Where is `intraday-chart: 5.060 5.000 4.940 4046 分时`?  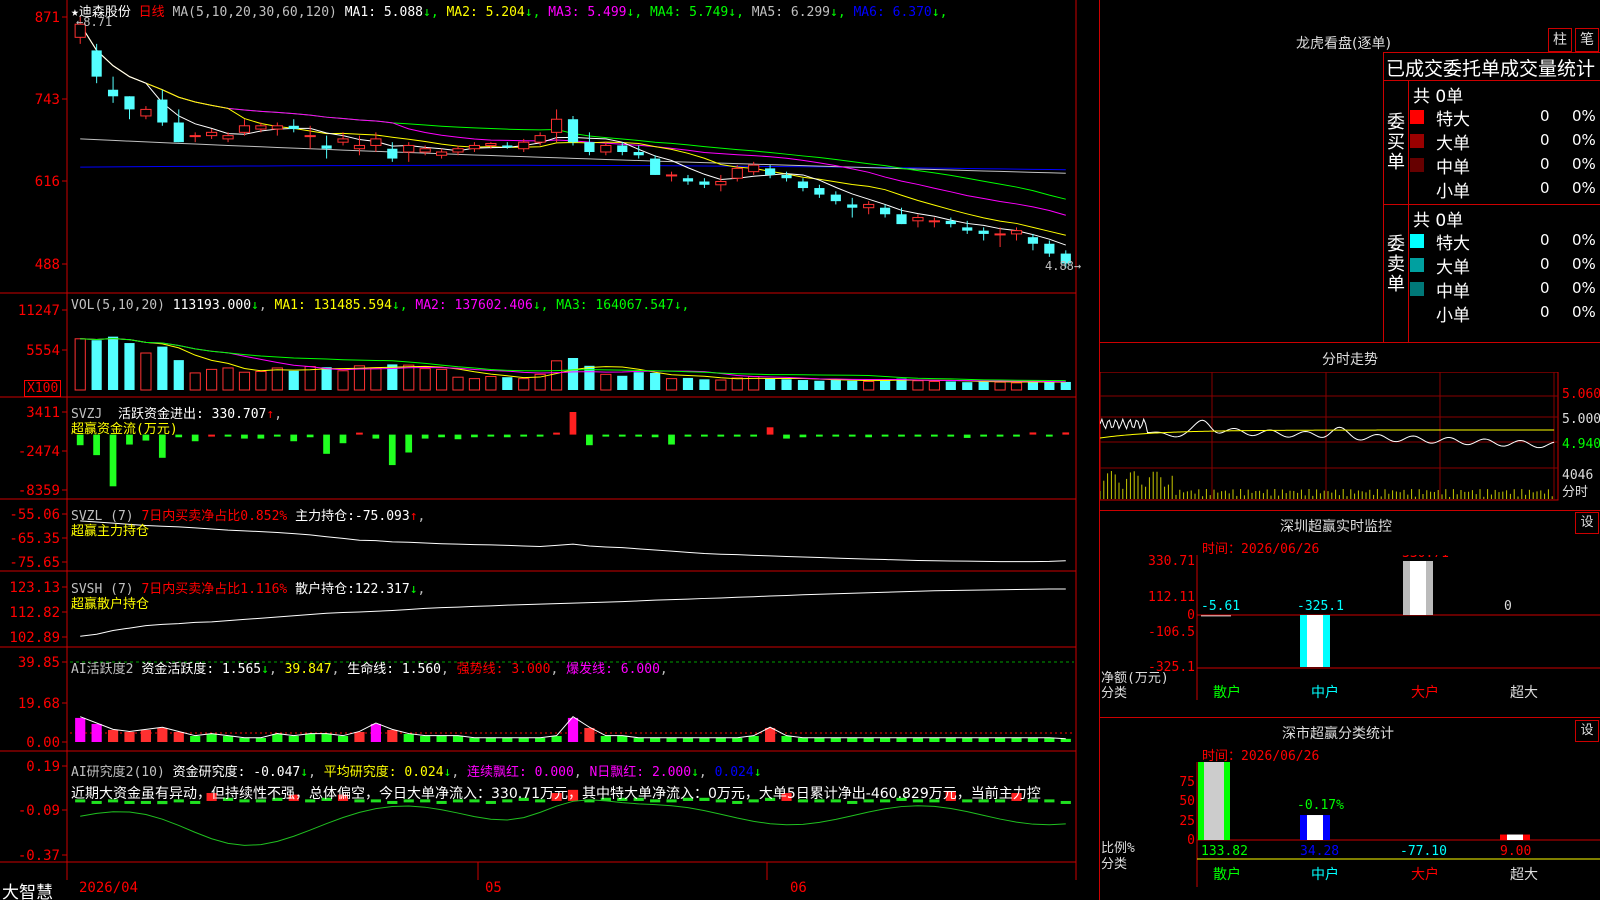
intraday-chart: 5.060 5.000 4.940 4046 分时 is located at coordinates (1350, 442).